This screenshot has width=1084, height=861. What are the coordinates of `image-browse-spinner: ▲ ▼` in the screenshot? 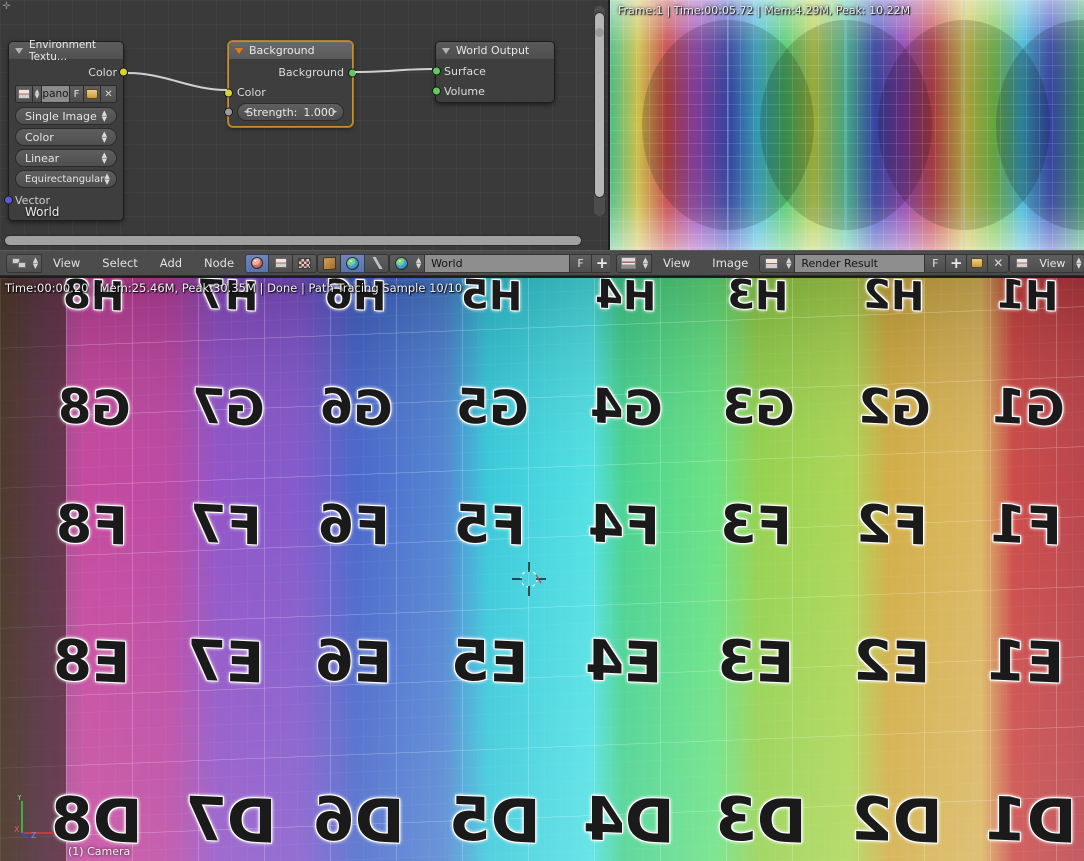 It's located at (37, 94).